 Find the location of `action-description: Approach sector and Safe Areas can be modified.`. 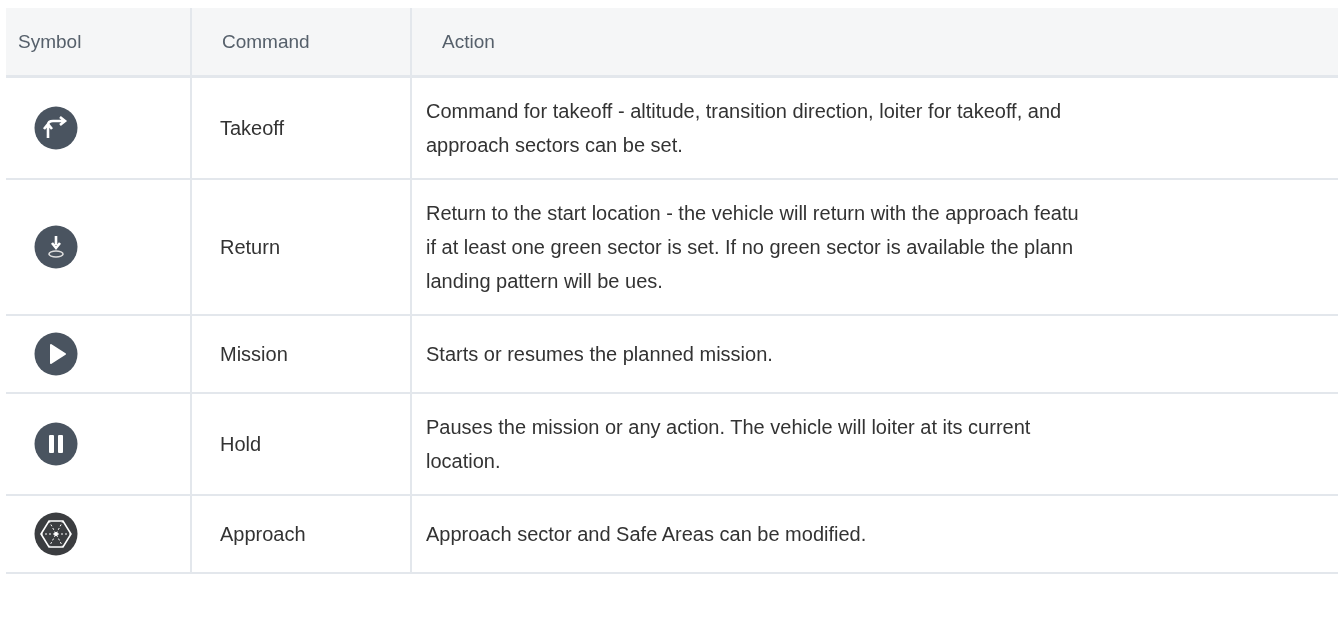

action-description: Approach sector and Safe Areas can be modified. is located at coordinates (646, 534).